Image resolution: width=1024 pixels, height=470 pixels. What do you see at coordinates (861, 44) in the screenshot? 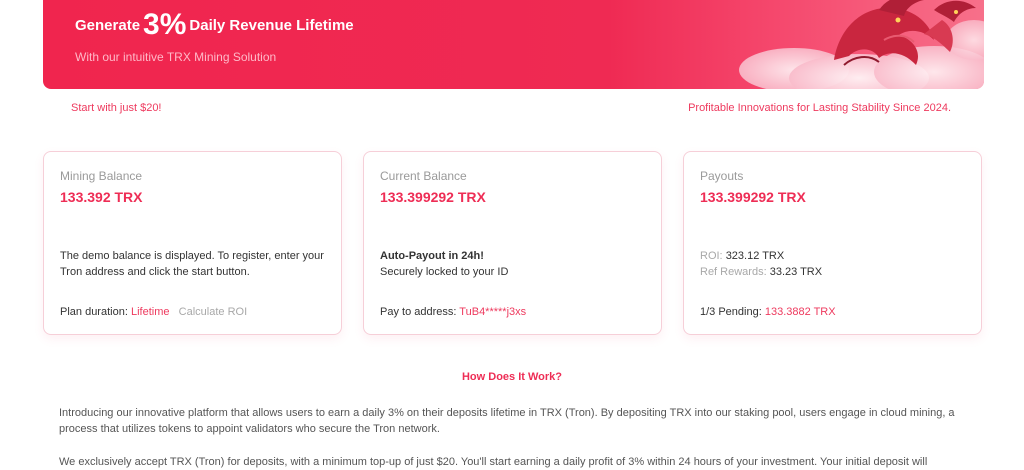
I see `dragon-illustration-icon` at bounding box center [861, 44].